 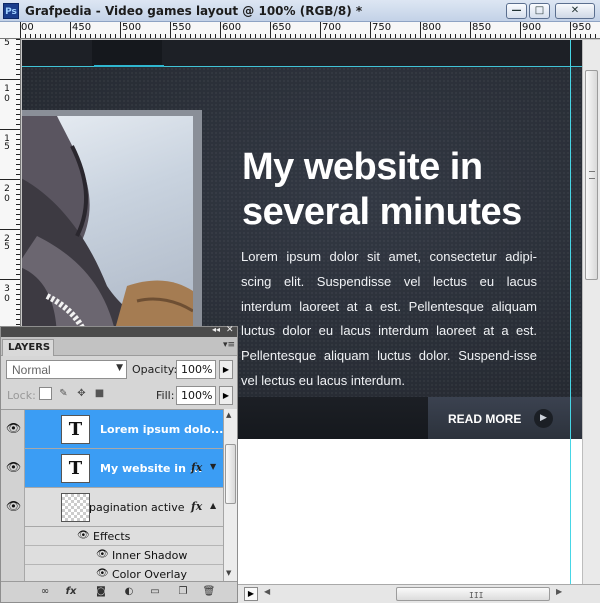 What do you see at coordinates (213, 466) in the screenshot?
I see `expand-effects-icon: ▼` at bounding box center [213, 466].